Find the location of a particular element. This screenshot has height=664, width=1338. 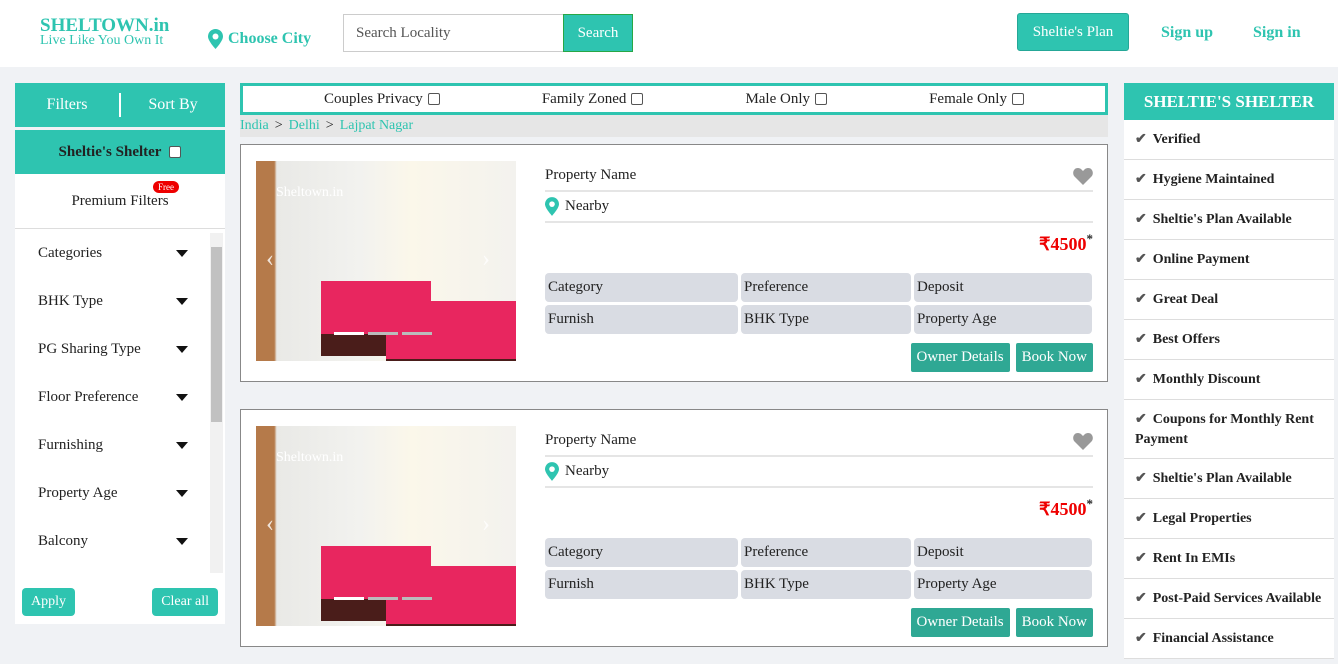

bed-graphic is located at coordinates (451, 596).